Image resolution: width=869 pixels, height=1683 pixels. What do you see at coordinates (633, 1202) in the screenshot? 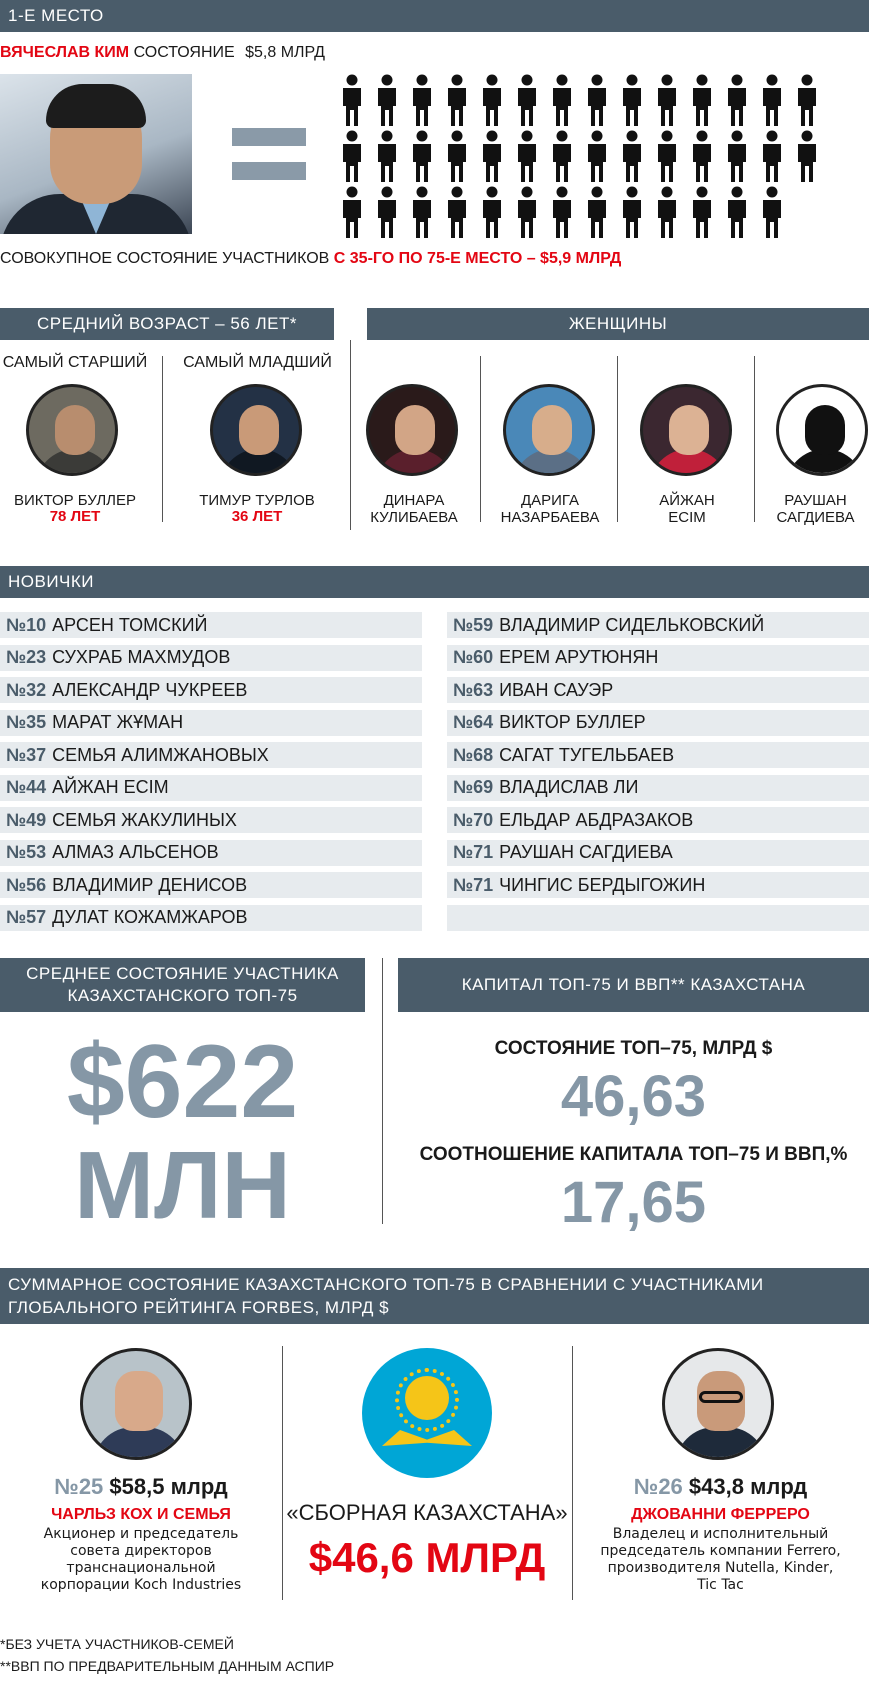
I see `capital-value-2: 17,65` at bounding box center [633, 1202].